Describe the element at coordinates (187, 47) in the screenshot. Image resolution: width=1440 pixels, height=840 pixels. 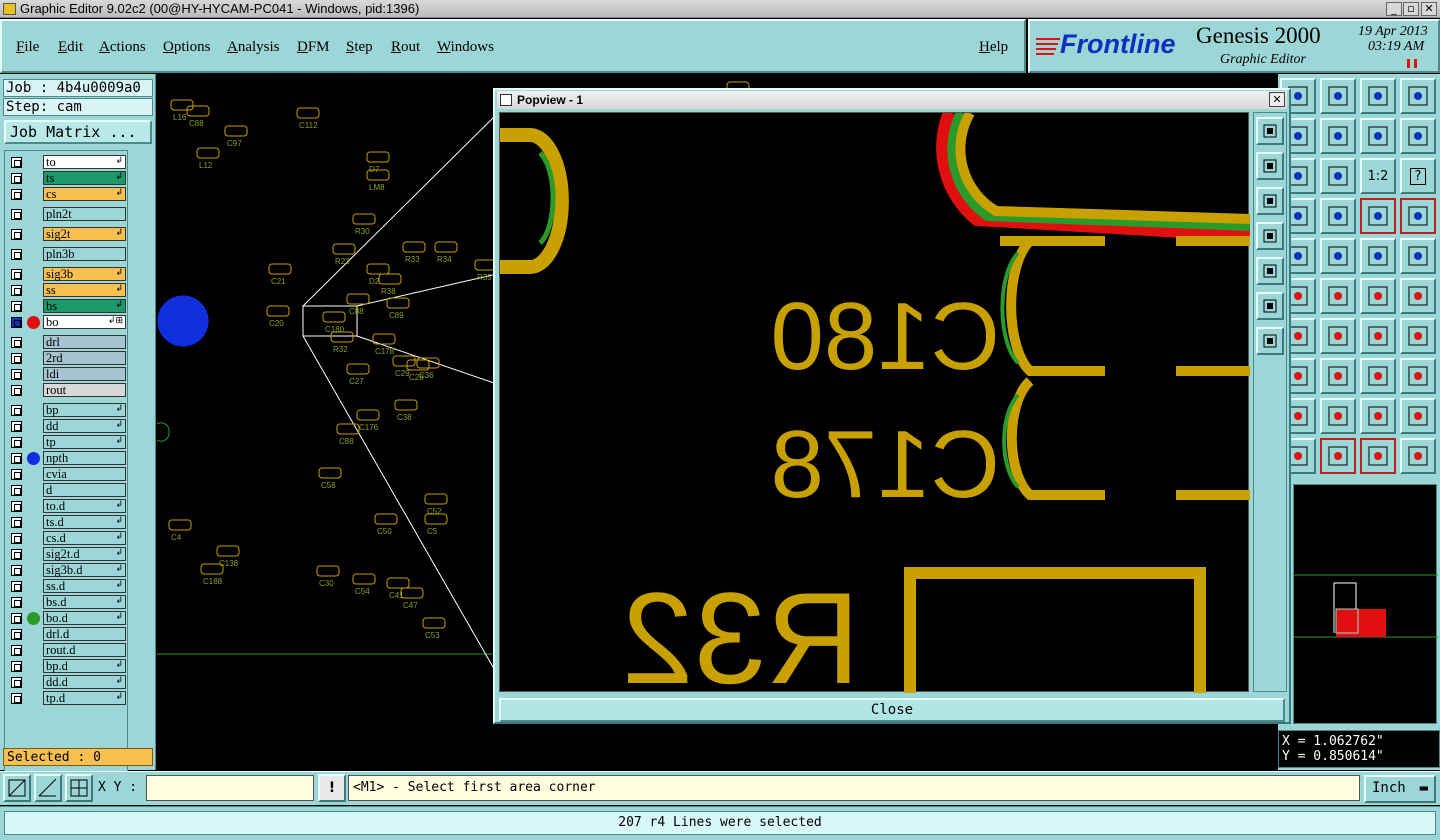
I see `menu-options: Options` at that location.